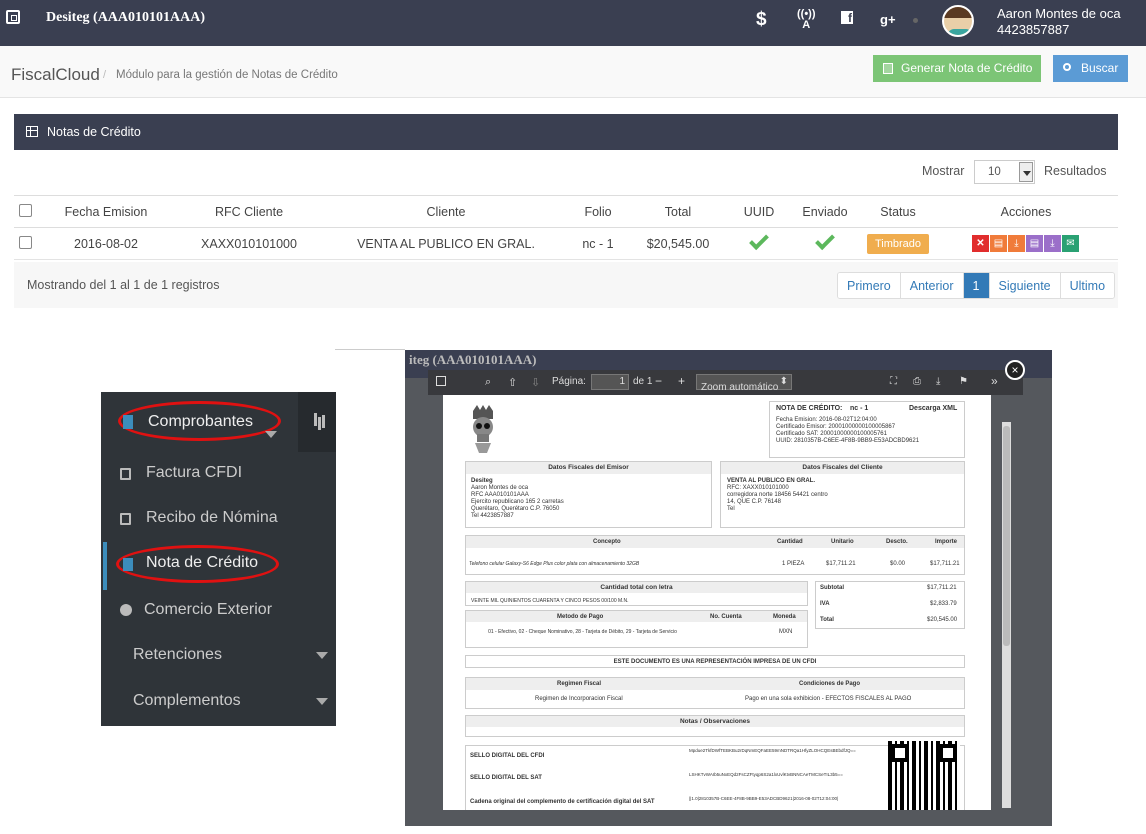 The image size is (1146, 834). Describe the element at coordinates (512, 382) in the screenshot. I see `arrow-up-icon: ⇧` at that location.